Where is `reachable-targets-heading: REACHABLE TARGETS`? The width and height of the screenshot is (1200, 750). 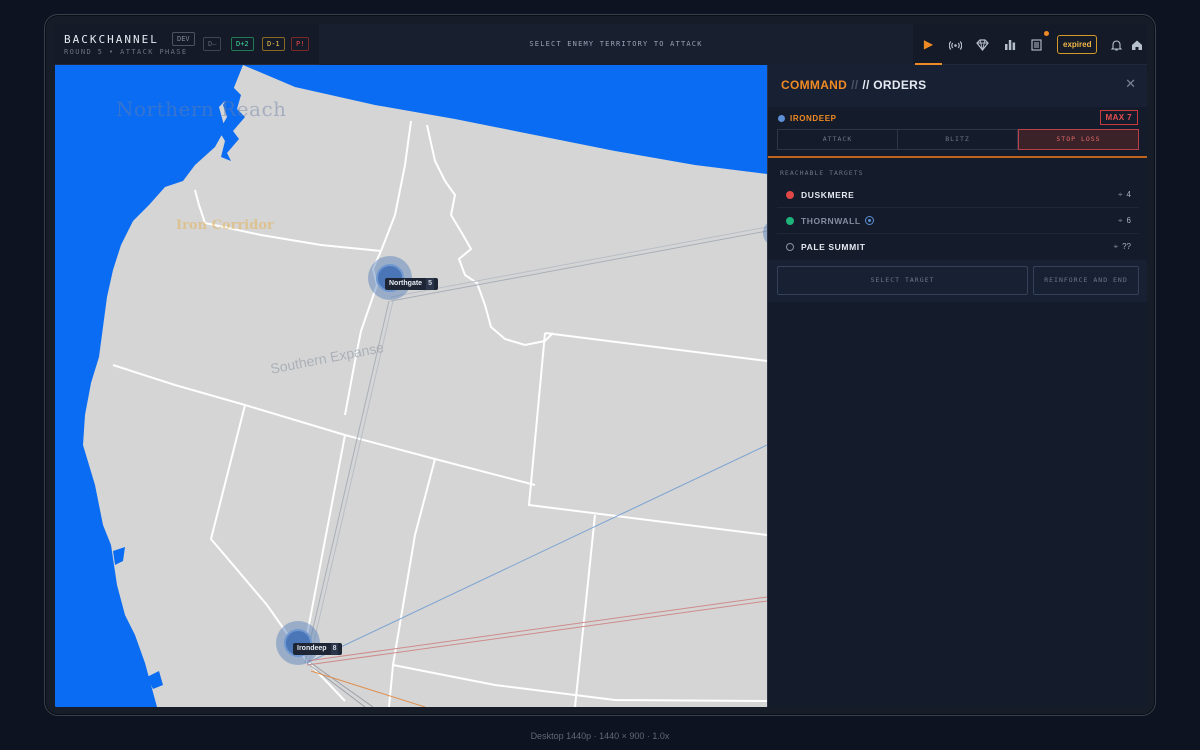
reachable-targets-heading: REACHABLE TARGETS is located at coordinates (822, 173).